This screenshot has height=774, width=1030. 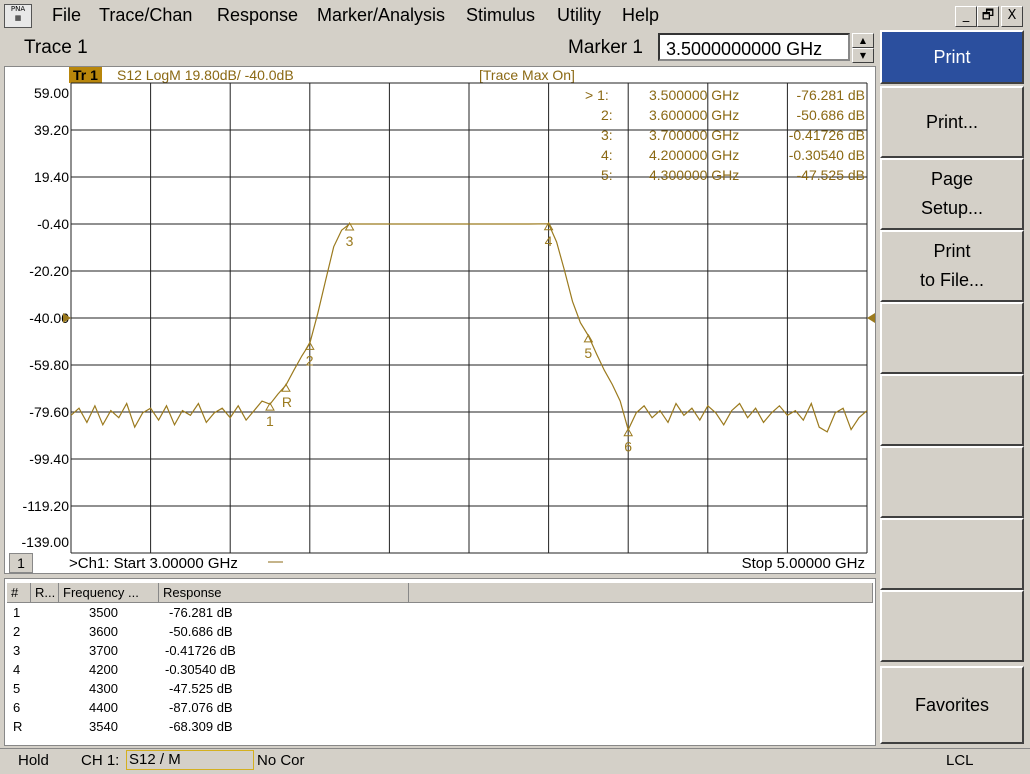 I want to click on measurement-status: S12 / M, so click(x=190, y=760).